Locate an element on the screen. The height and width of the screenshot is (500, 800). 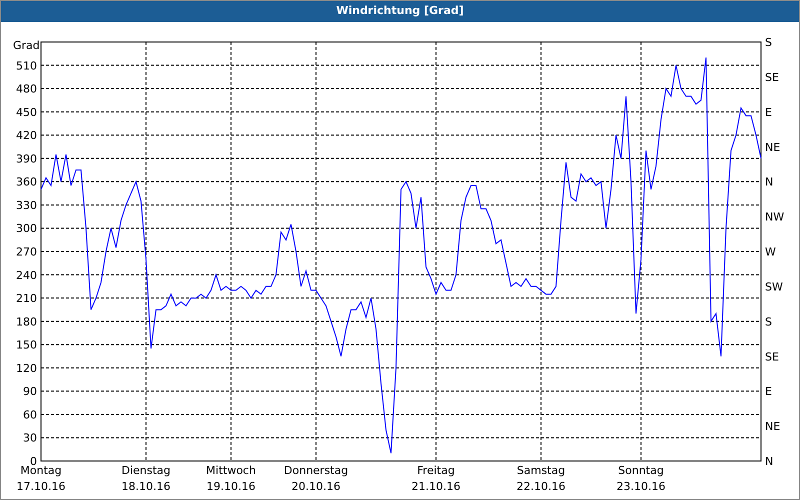
x-tick-label: Mittwoch 19.10.16 is located at coordinates (231, 478).